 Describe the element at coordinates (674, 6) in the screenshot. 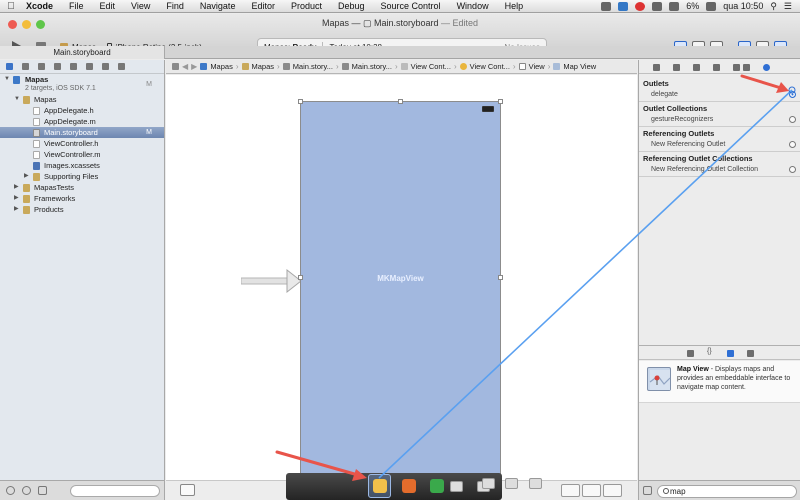

I see `volume-icon` at that location.